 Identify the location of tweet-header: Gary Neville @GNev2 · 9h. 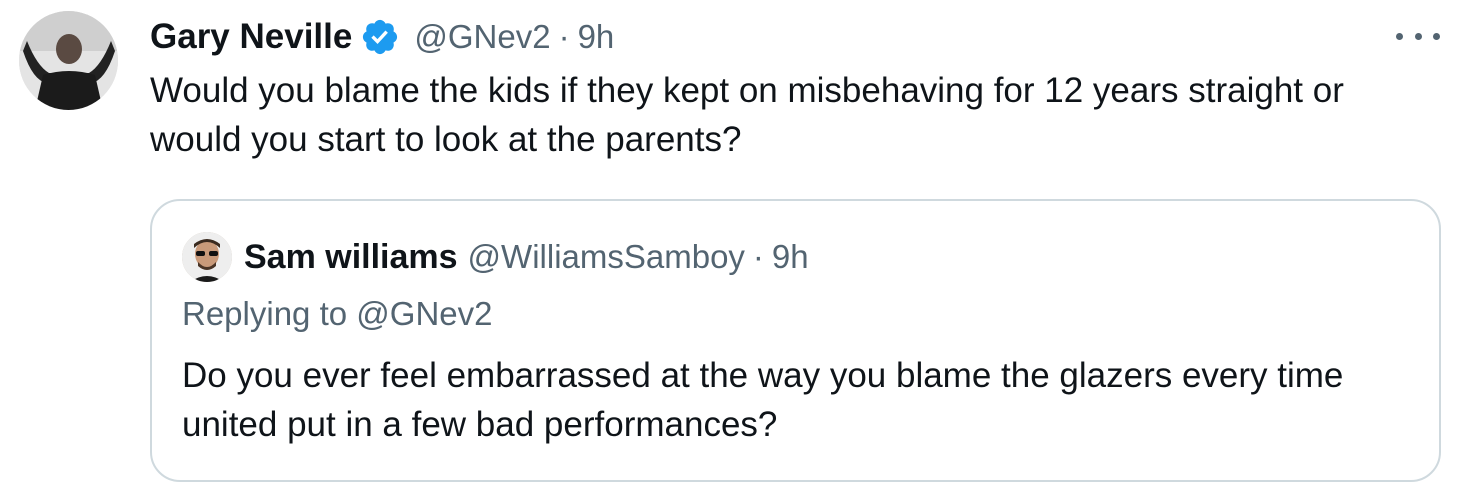
(382, 37).